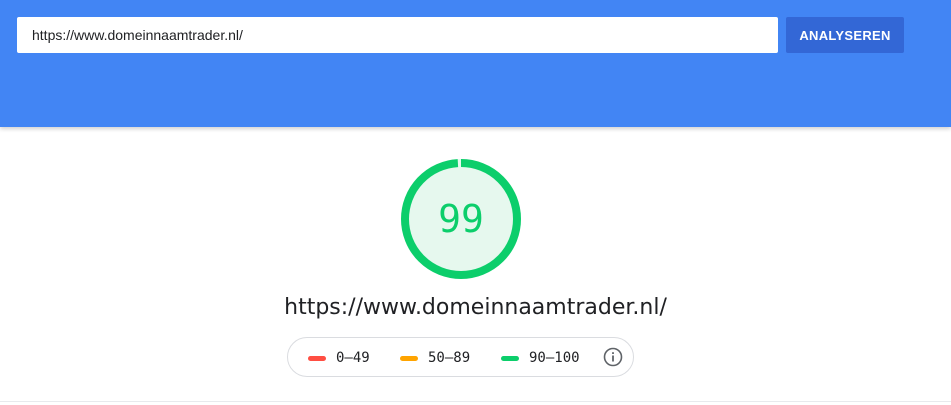 The image size is (951, 405). What do you see at coordinates (510, 358) in the screenshot?
I see `legend-swatch-pass` at bounding box center [510, 358].